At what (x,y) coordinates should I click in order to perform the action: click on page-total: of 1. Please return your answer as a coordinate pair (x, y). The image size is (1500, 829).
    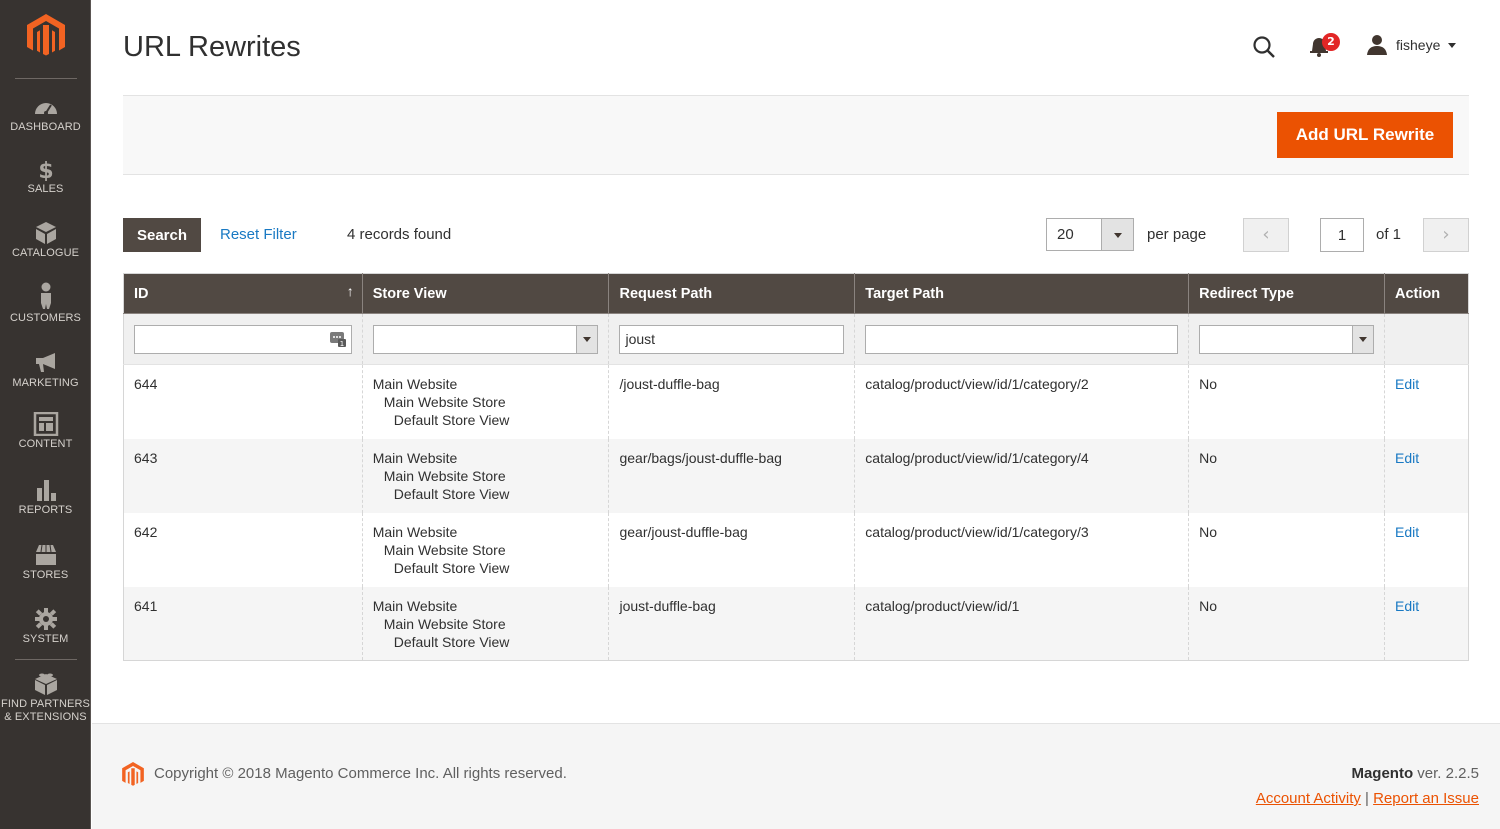
    Looking at the image, I should click on (1389, 234).